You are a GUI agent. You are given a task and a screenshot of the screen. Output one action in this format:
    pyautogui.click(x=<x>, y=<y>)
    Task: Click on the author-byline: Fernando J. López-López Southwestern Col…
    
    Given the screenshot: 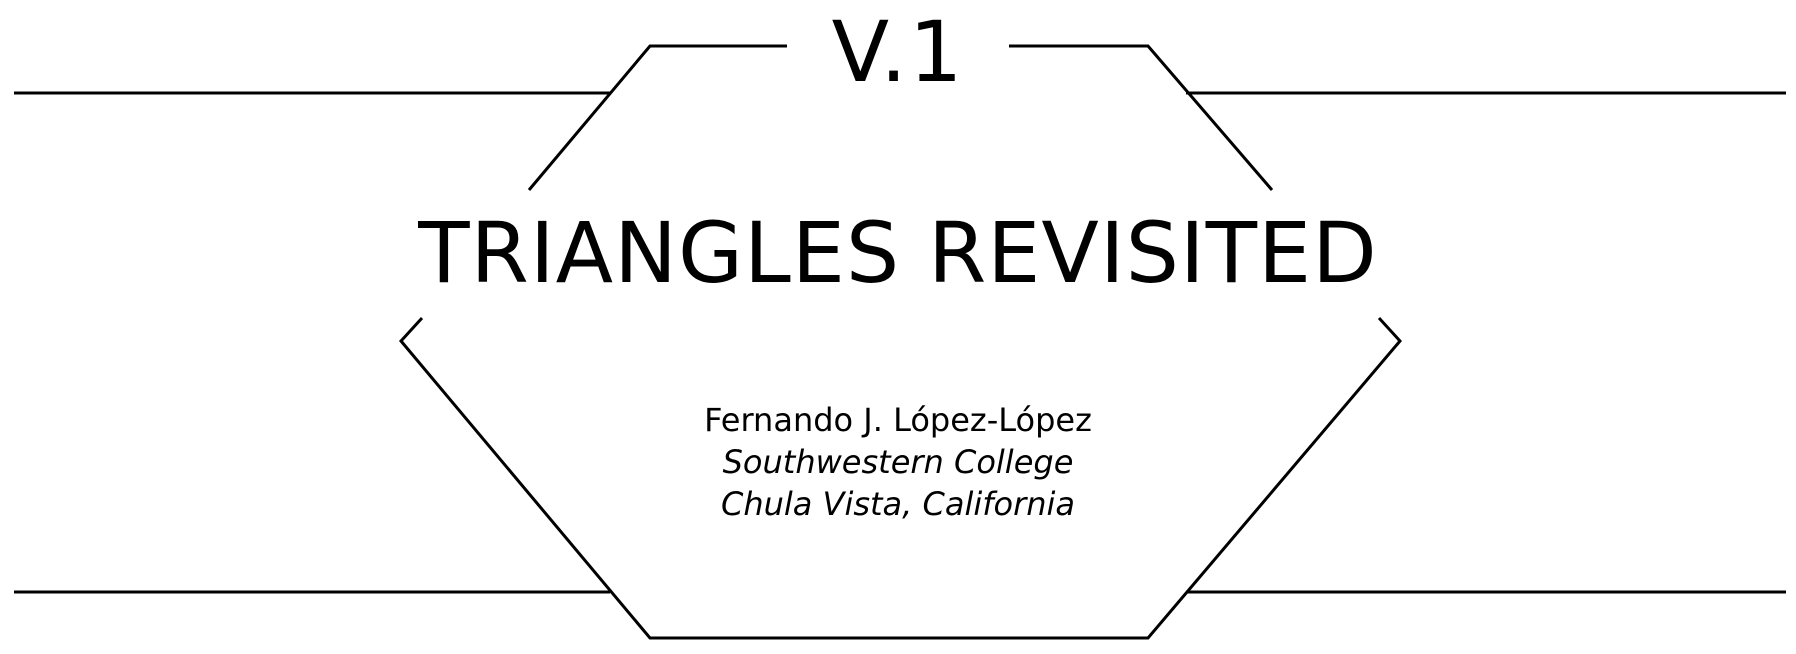 What is the action you would take?
    pyautogui.click(x=898, y=462)
    